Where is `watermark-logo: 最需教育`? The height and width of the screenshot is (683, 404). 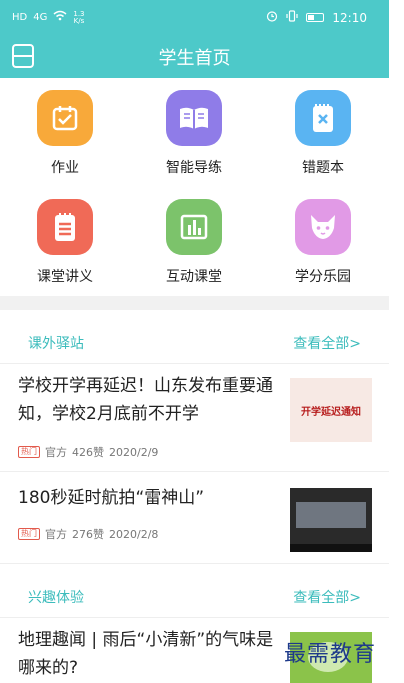
watermark-logo: 最需教育 is located at coordinates (330, 654).